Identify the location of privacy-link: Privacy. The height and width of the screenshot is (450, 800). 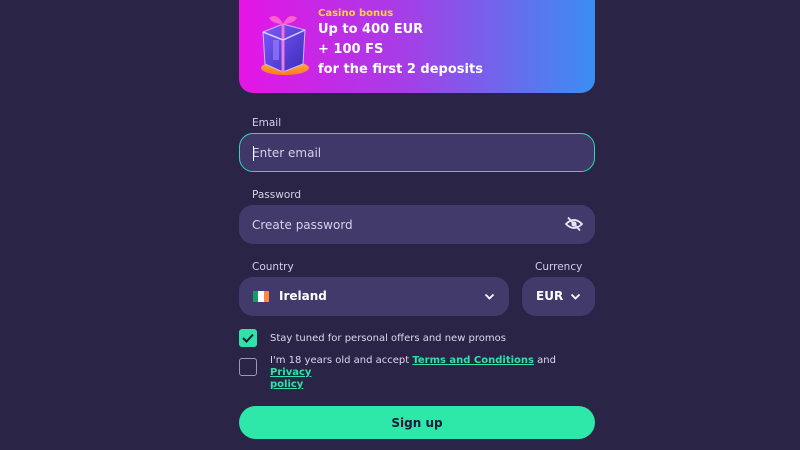
(290, 372).